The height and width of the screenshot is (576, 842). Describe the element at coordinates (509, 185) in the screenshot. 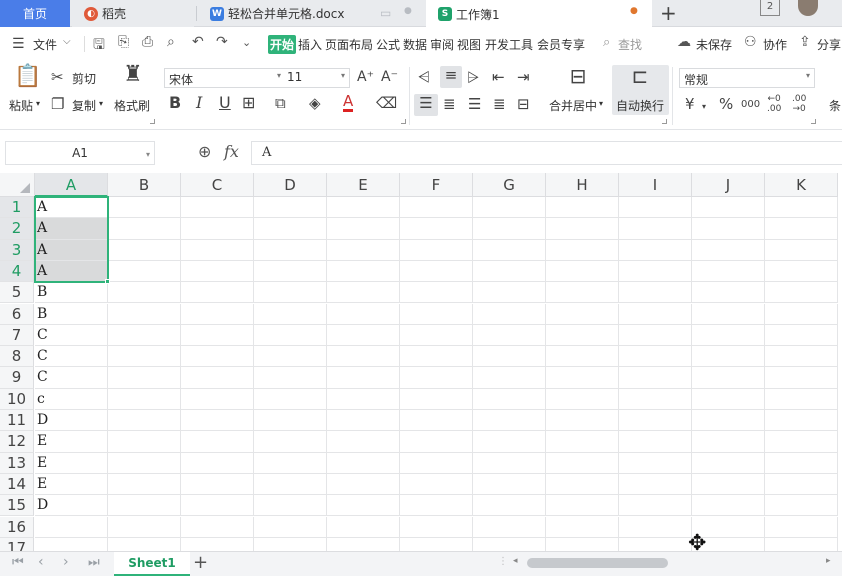

I see `column-header-g: G` at that location.